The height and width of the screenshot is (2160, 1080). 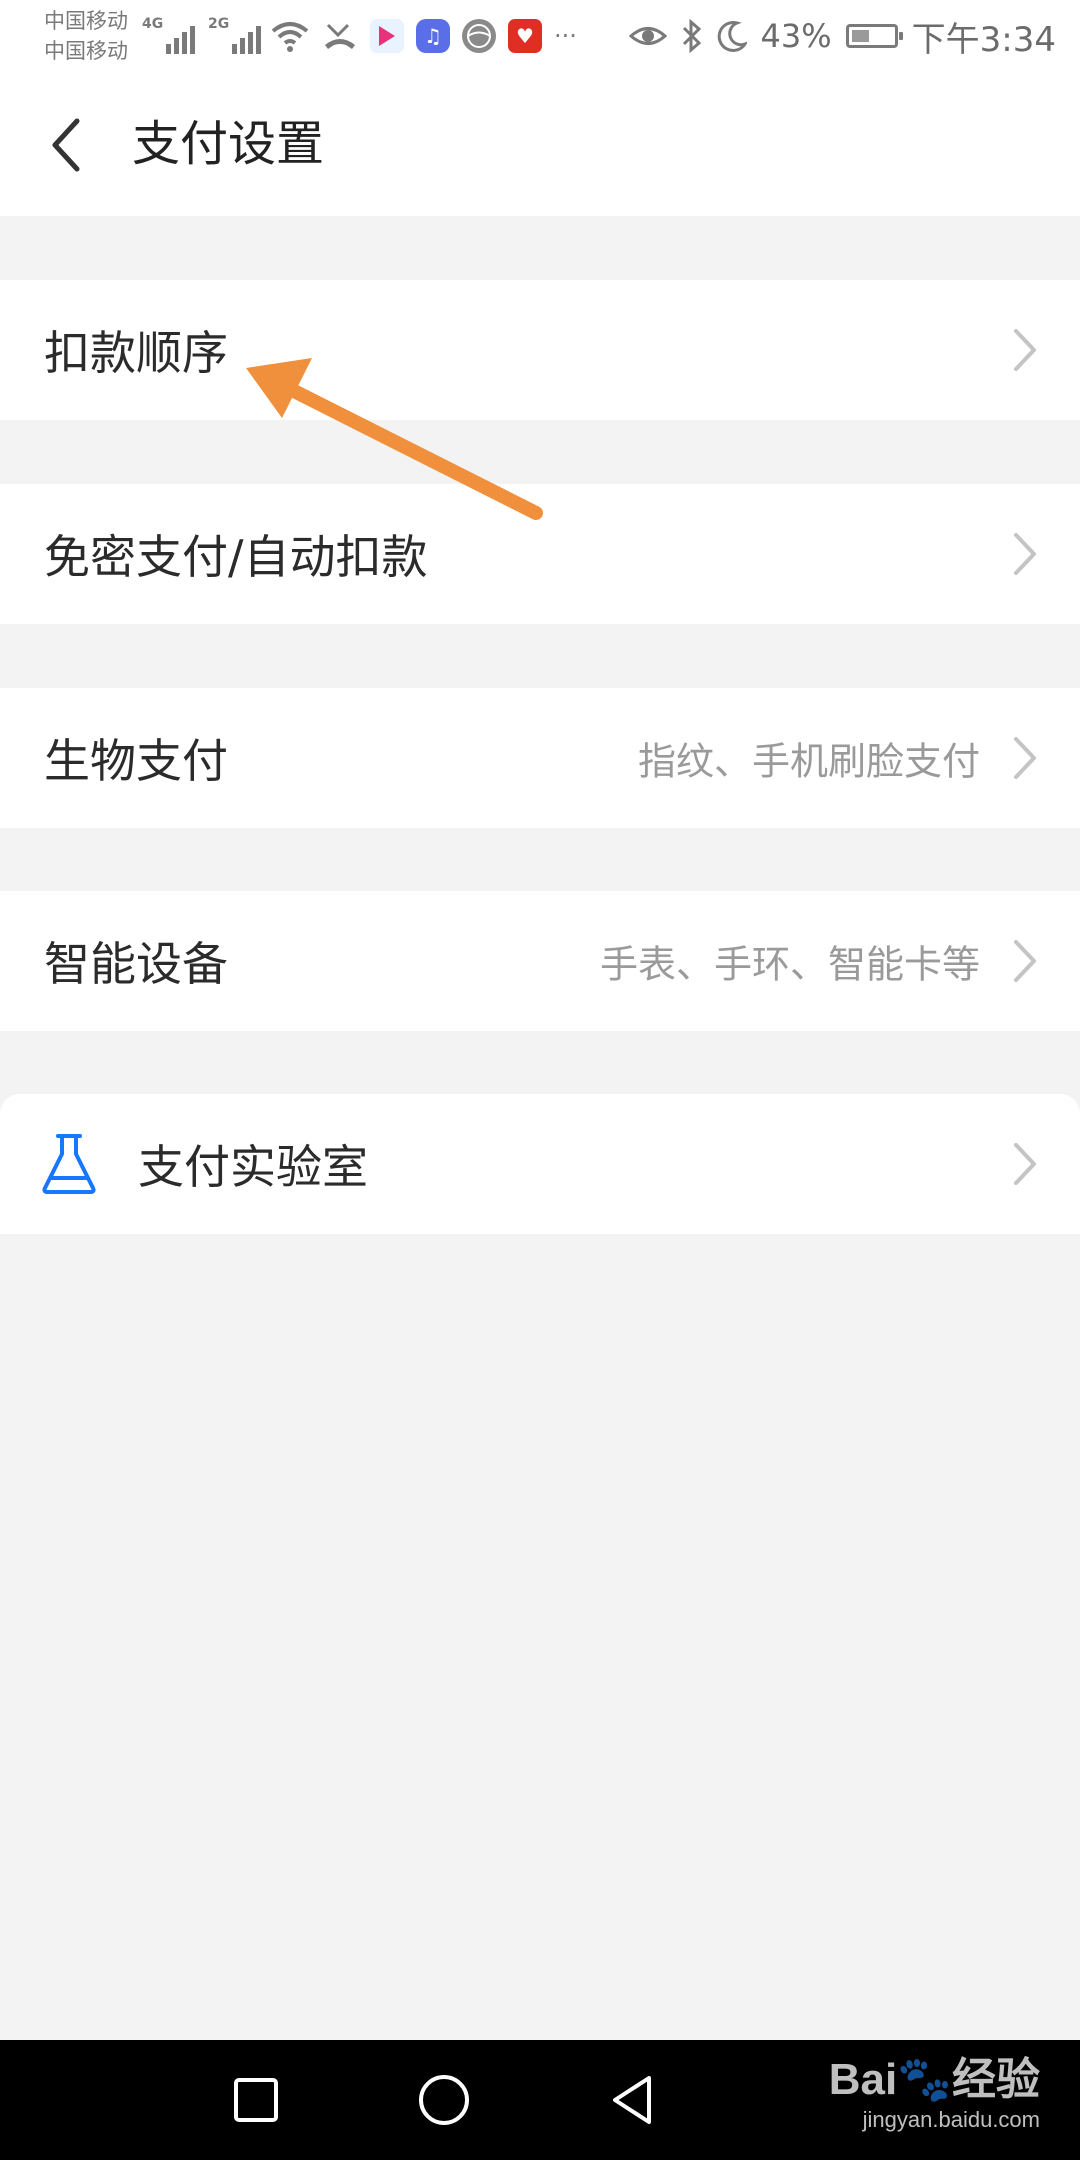 I want to click on navigation-bar: Bai🐾经验 jingyan.baidu.com, so click(x=540, y=2100).